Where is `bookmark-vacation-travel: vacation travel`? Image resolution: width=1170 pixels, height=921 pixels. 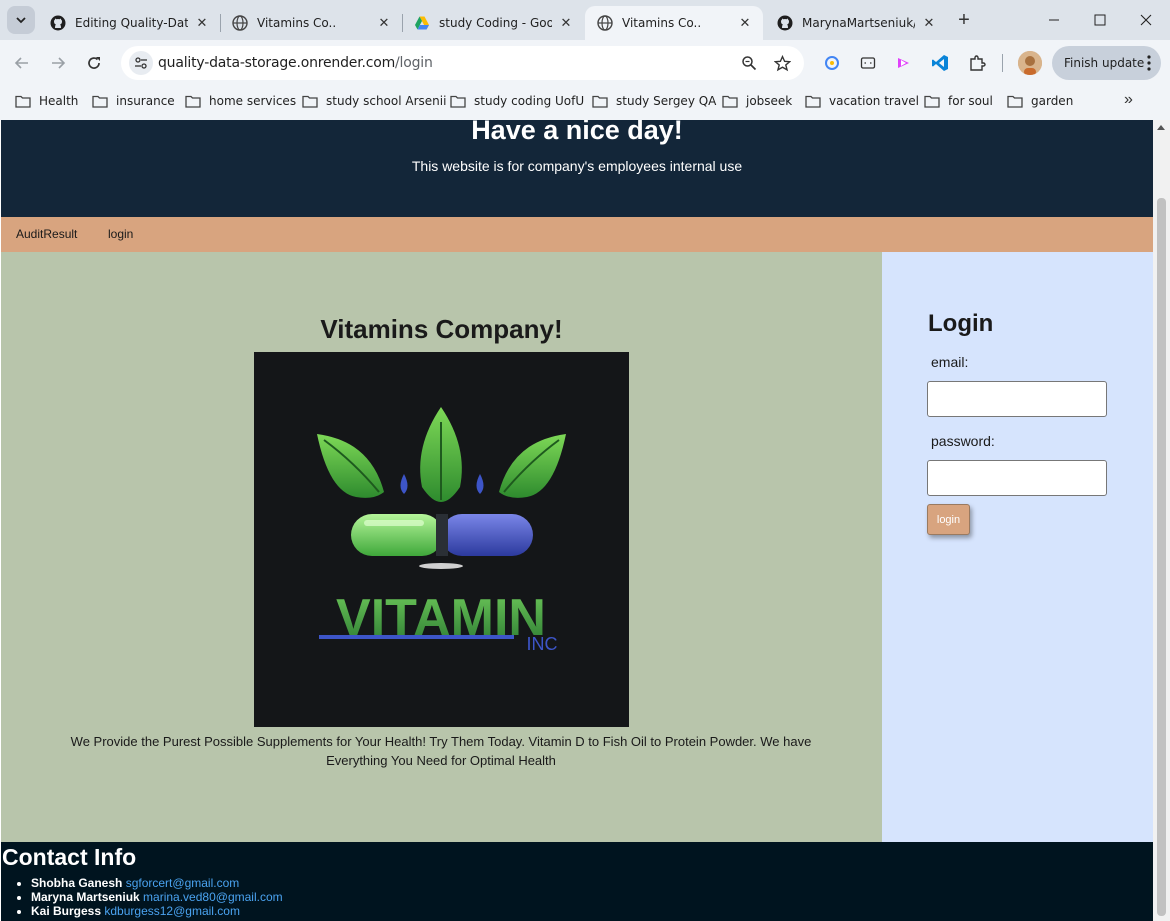 bookmark-vacation-travel: vacation travel is located at coordinates (862, 101).